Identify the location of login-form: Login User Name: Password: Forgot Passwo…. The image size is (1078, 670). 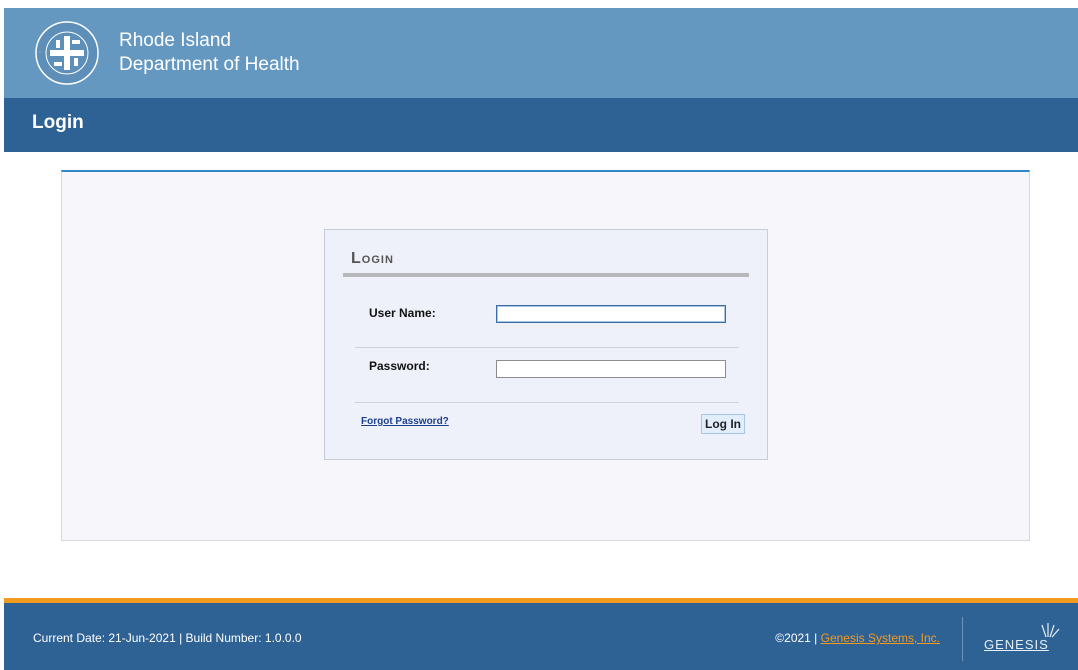
(546, 344).